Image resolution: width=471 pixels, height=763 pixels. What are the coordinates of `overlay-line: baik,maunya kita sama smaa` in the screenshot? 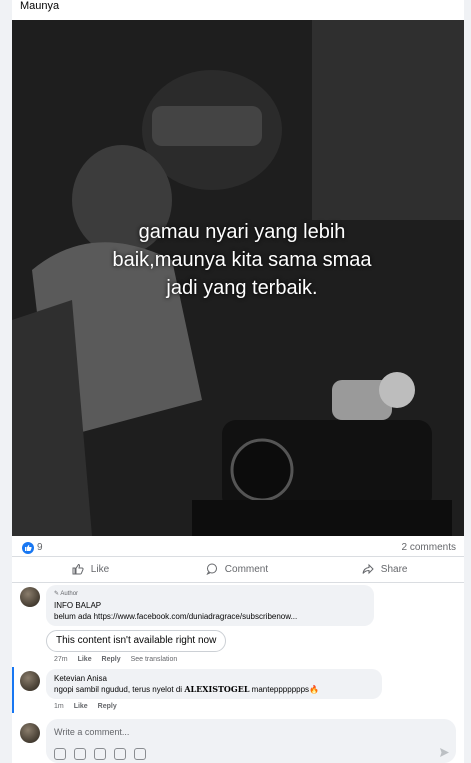 It's located at (242, 260).